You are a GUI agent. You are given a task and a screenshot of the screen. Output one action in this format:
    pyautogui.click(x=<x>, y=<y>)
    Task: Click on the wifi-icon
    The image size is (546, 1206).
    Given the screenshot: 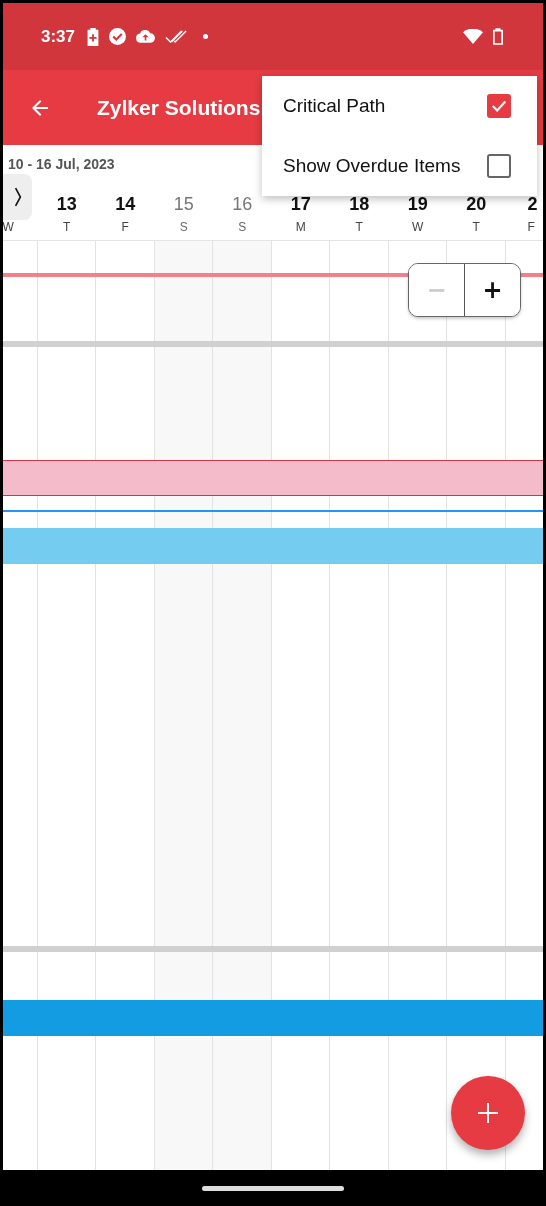 What is the action you would take?
    pyautogui.click(x=473, y=36)
    